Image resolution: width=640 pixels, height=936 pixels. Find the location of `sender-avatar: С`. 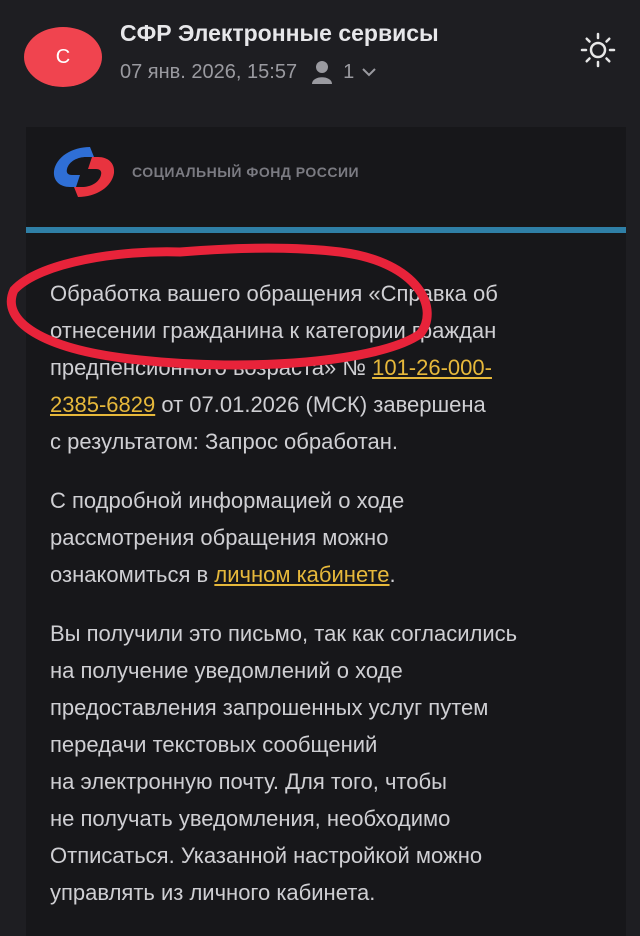

sender-avatar: С is located at coordinates (63, 57).